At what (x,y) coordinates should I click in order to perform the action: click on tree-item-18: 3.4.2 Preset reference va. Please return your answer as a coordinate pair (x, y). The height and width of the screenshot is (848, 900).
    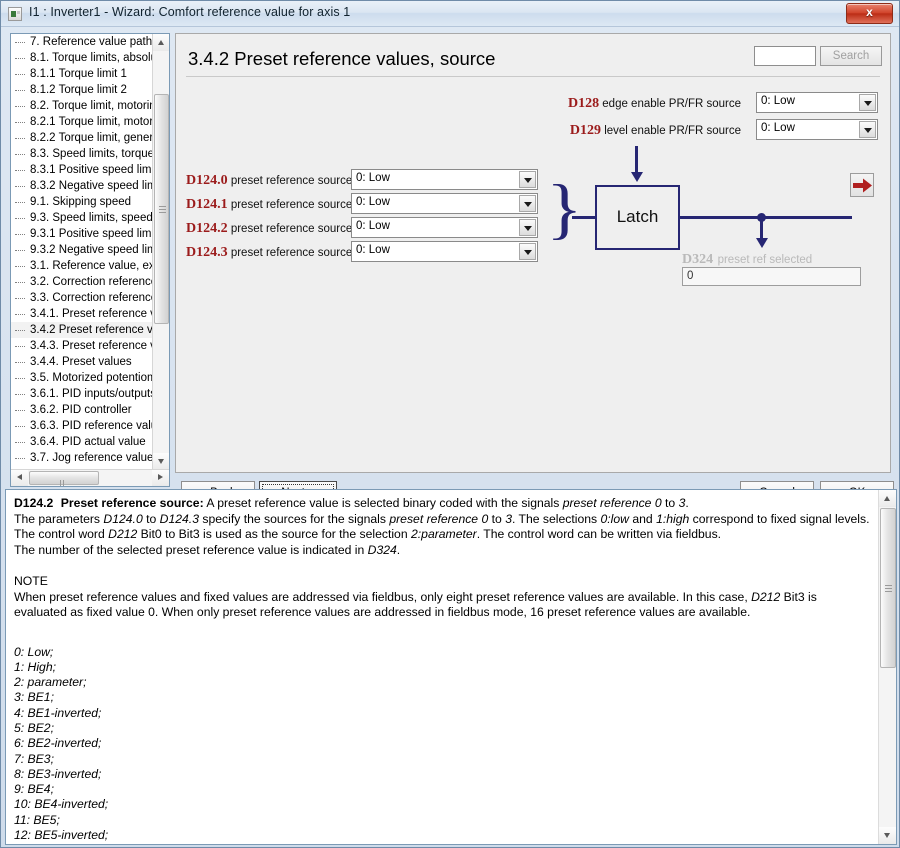
    Looking at the image, I should click on (82, 330).